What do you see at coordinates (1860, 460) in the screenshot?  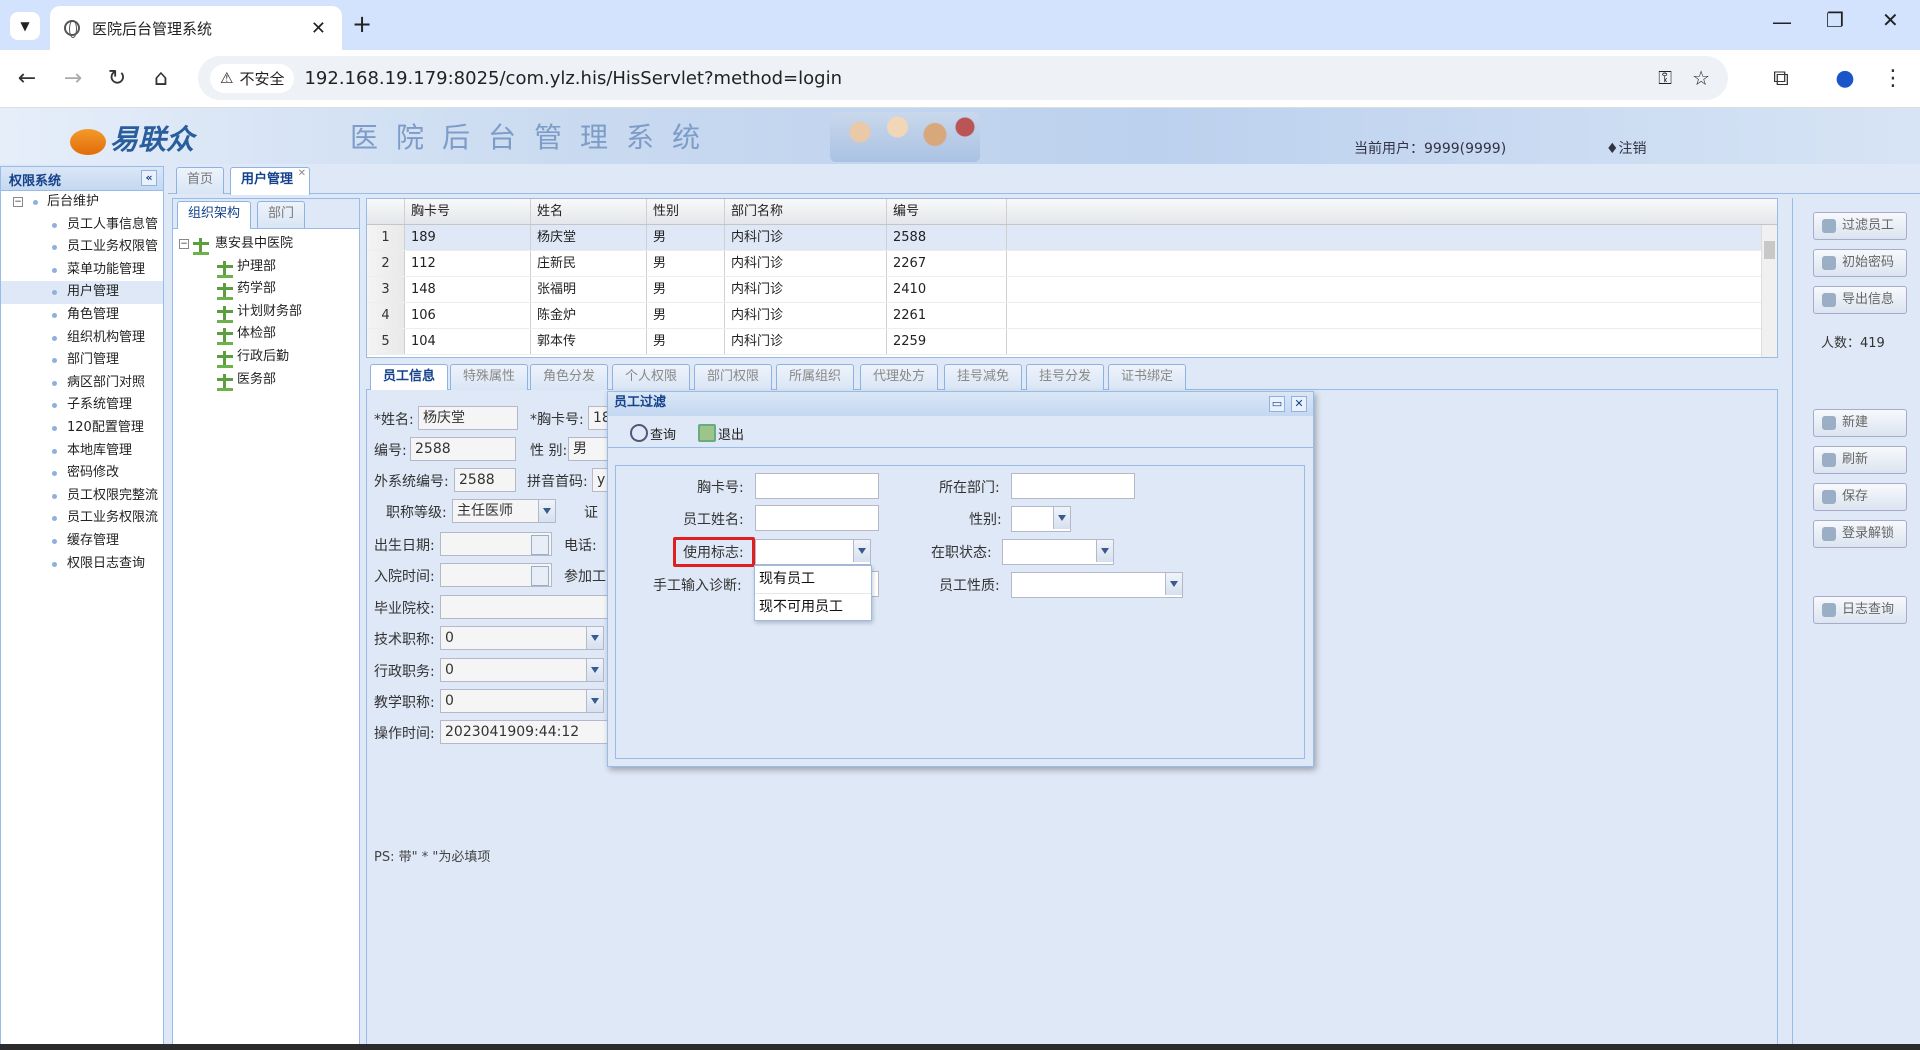 I see `refresh-button: 刷新` at bounding box center [1860, 460].